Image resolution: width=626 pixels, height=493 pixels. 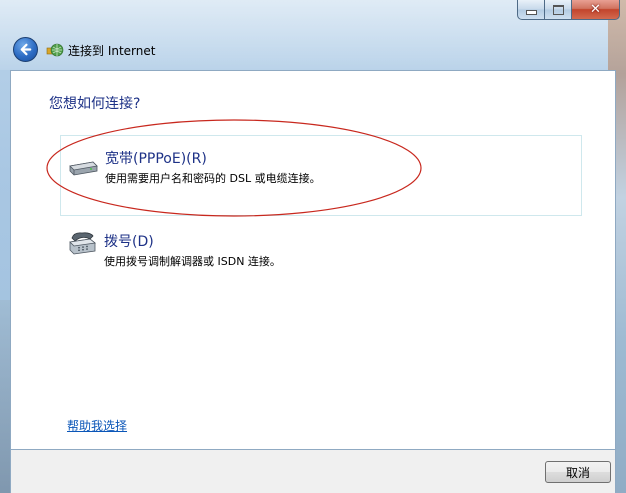 What do you see at coordinates (192, 261) in the screenshot?
I see `option-dialup-description: 使用拨号调制解调器或 ISDN 连接。` at bounding box center [192, 261].